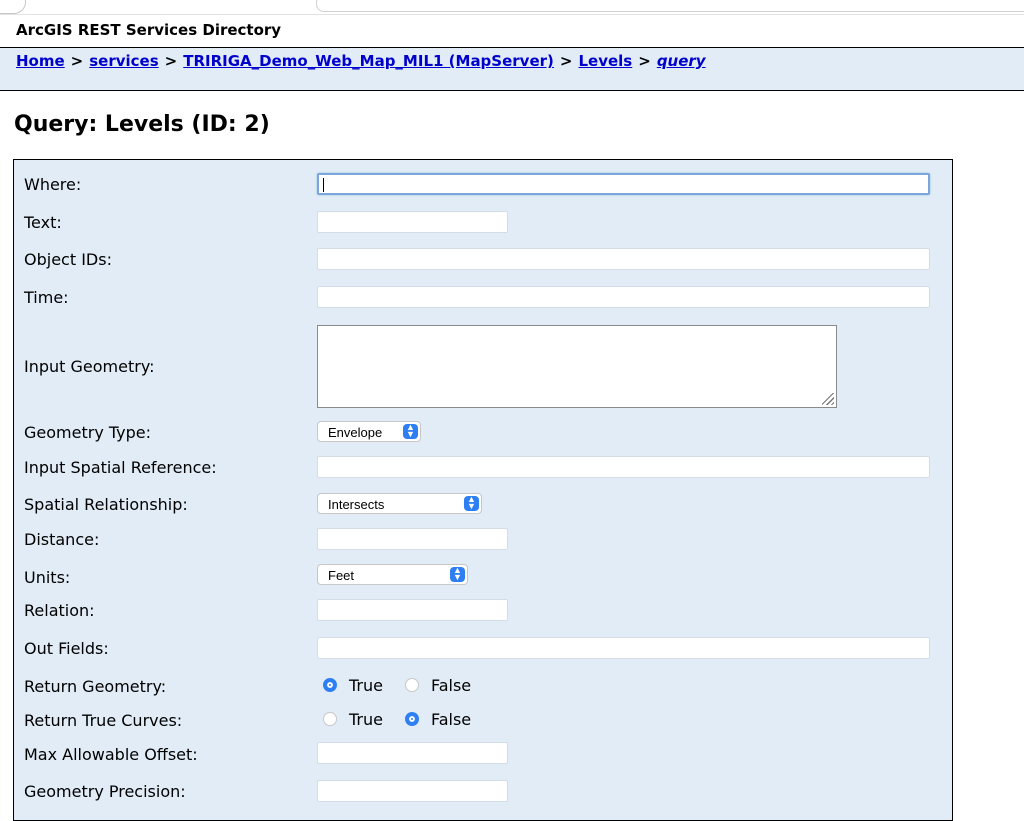 The image size is (1024, 821). I want to click on return-true-curves-options: True False, so click(408, 719).